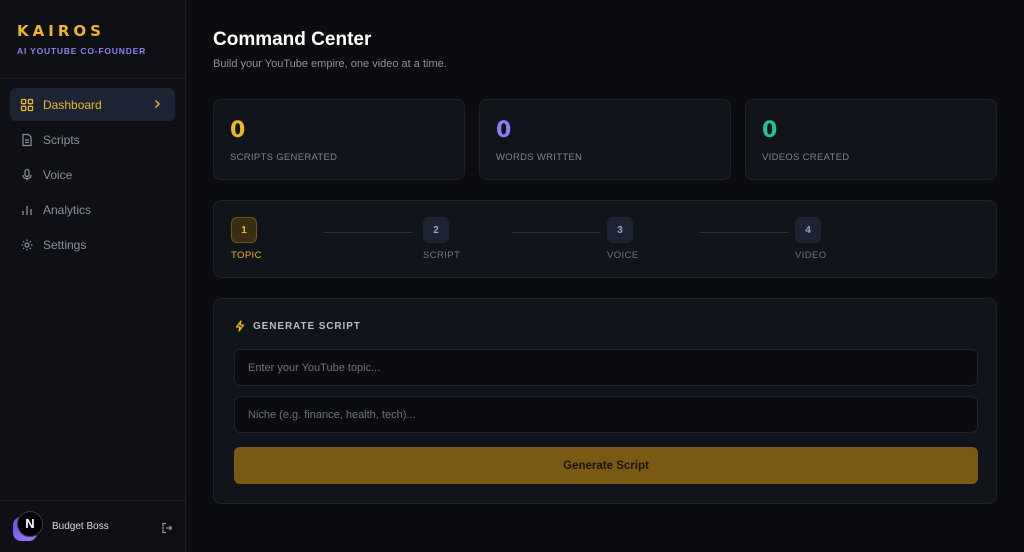 The width and height of the screenshot is (1024, 552). Describe the element at coordinates (82, 51) in the screenshot. I see `brand-subtitle: AI YOUTUBE CO-FOUNDER` at that location.